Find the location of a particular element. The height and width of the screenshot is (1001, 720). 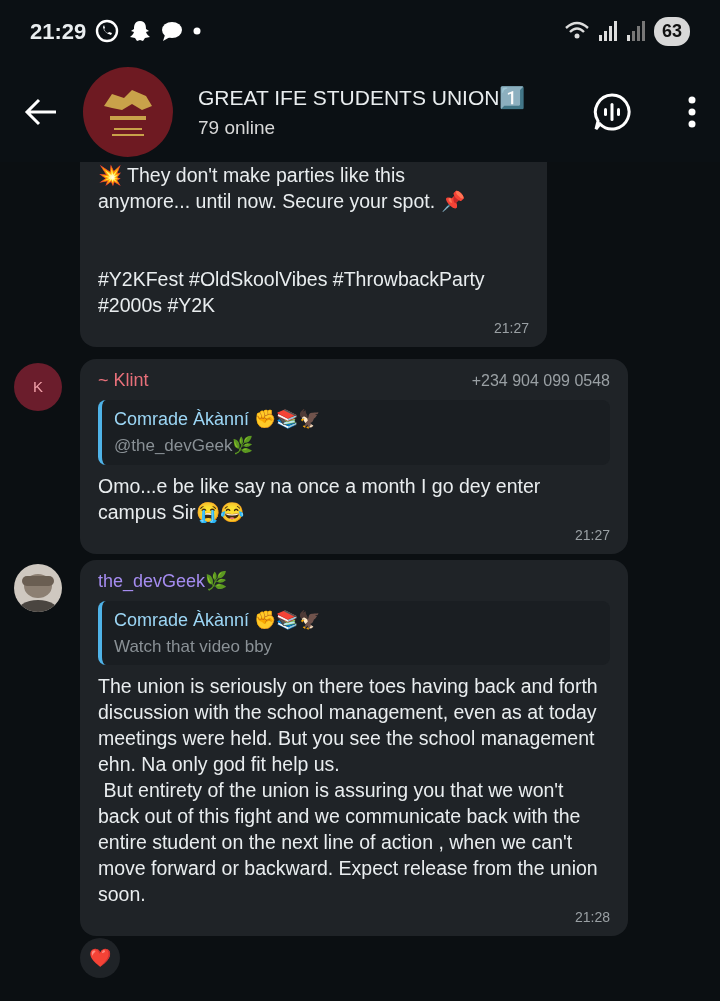

online-count: 79 online is located at coordinates (237, 127).